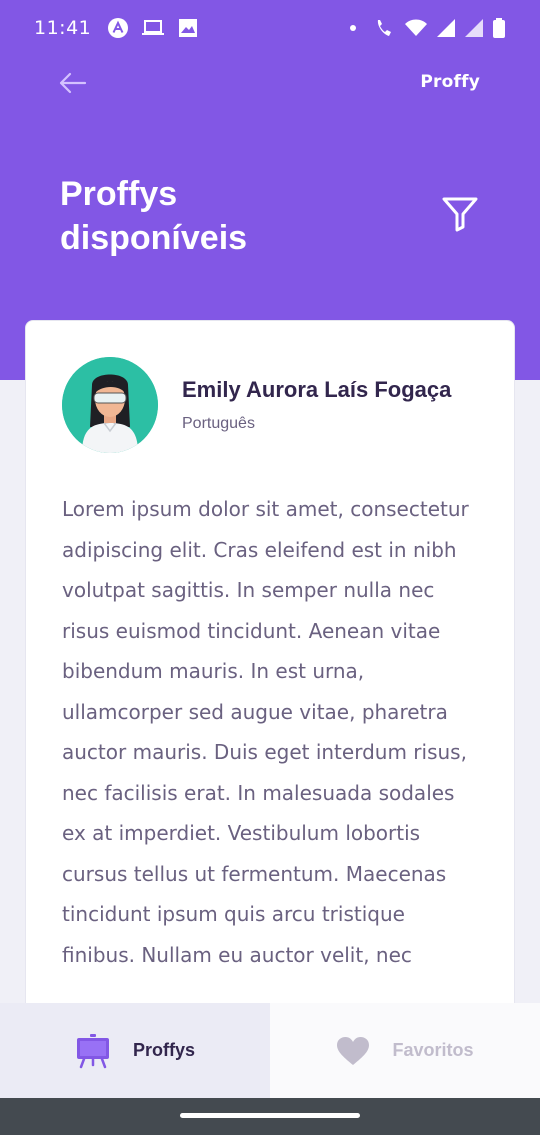 This screenshot has height=1135, width=540. Describe the element at coordinates (92, 1050) in the screenshot. I see `easel-icon` at that location.